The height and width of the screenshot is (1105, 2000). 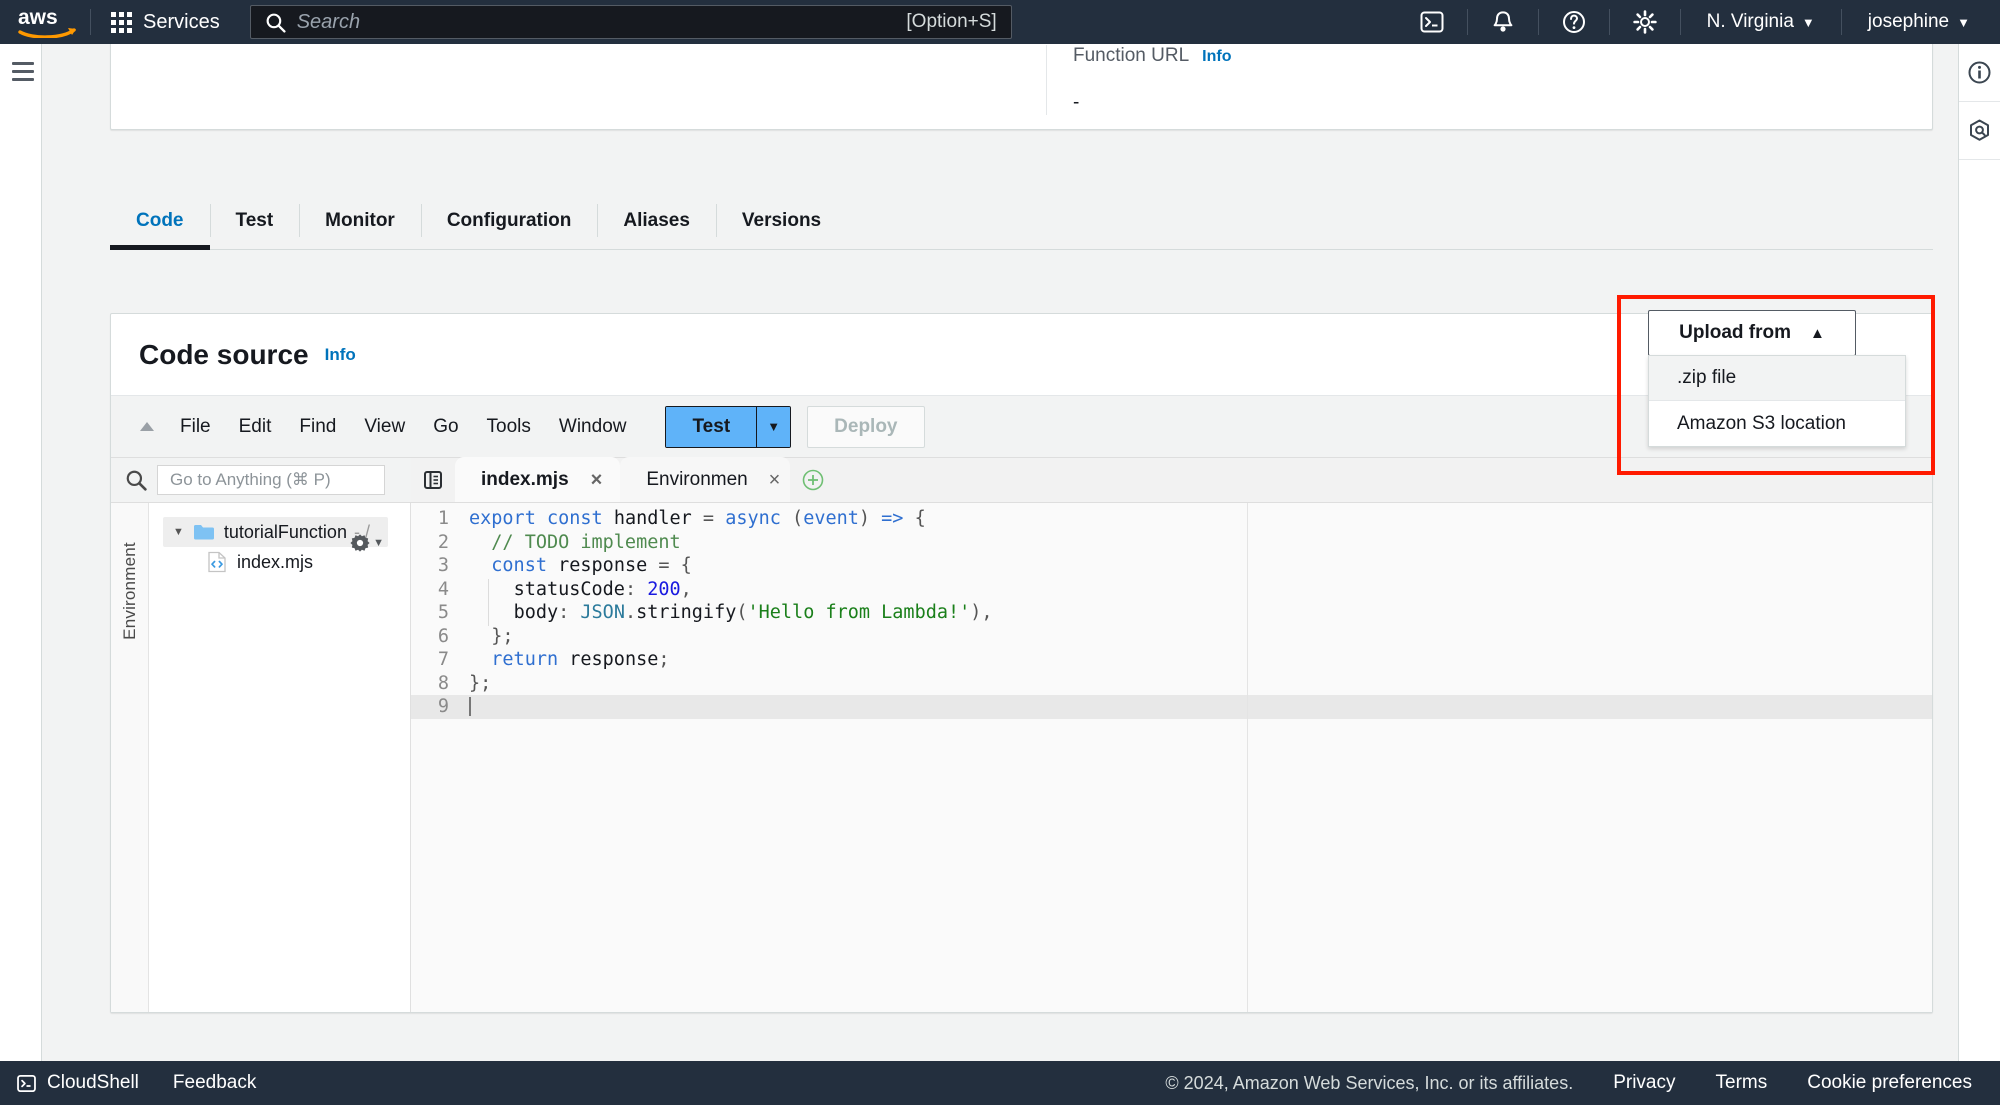 What do you see at coordinates (1432, 22) in the screenshot?
I see `cloudshell-icon` at bounding box center [1432, 22].